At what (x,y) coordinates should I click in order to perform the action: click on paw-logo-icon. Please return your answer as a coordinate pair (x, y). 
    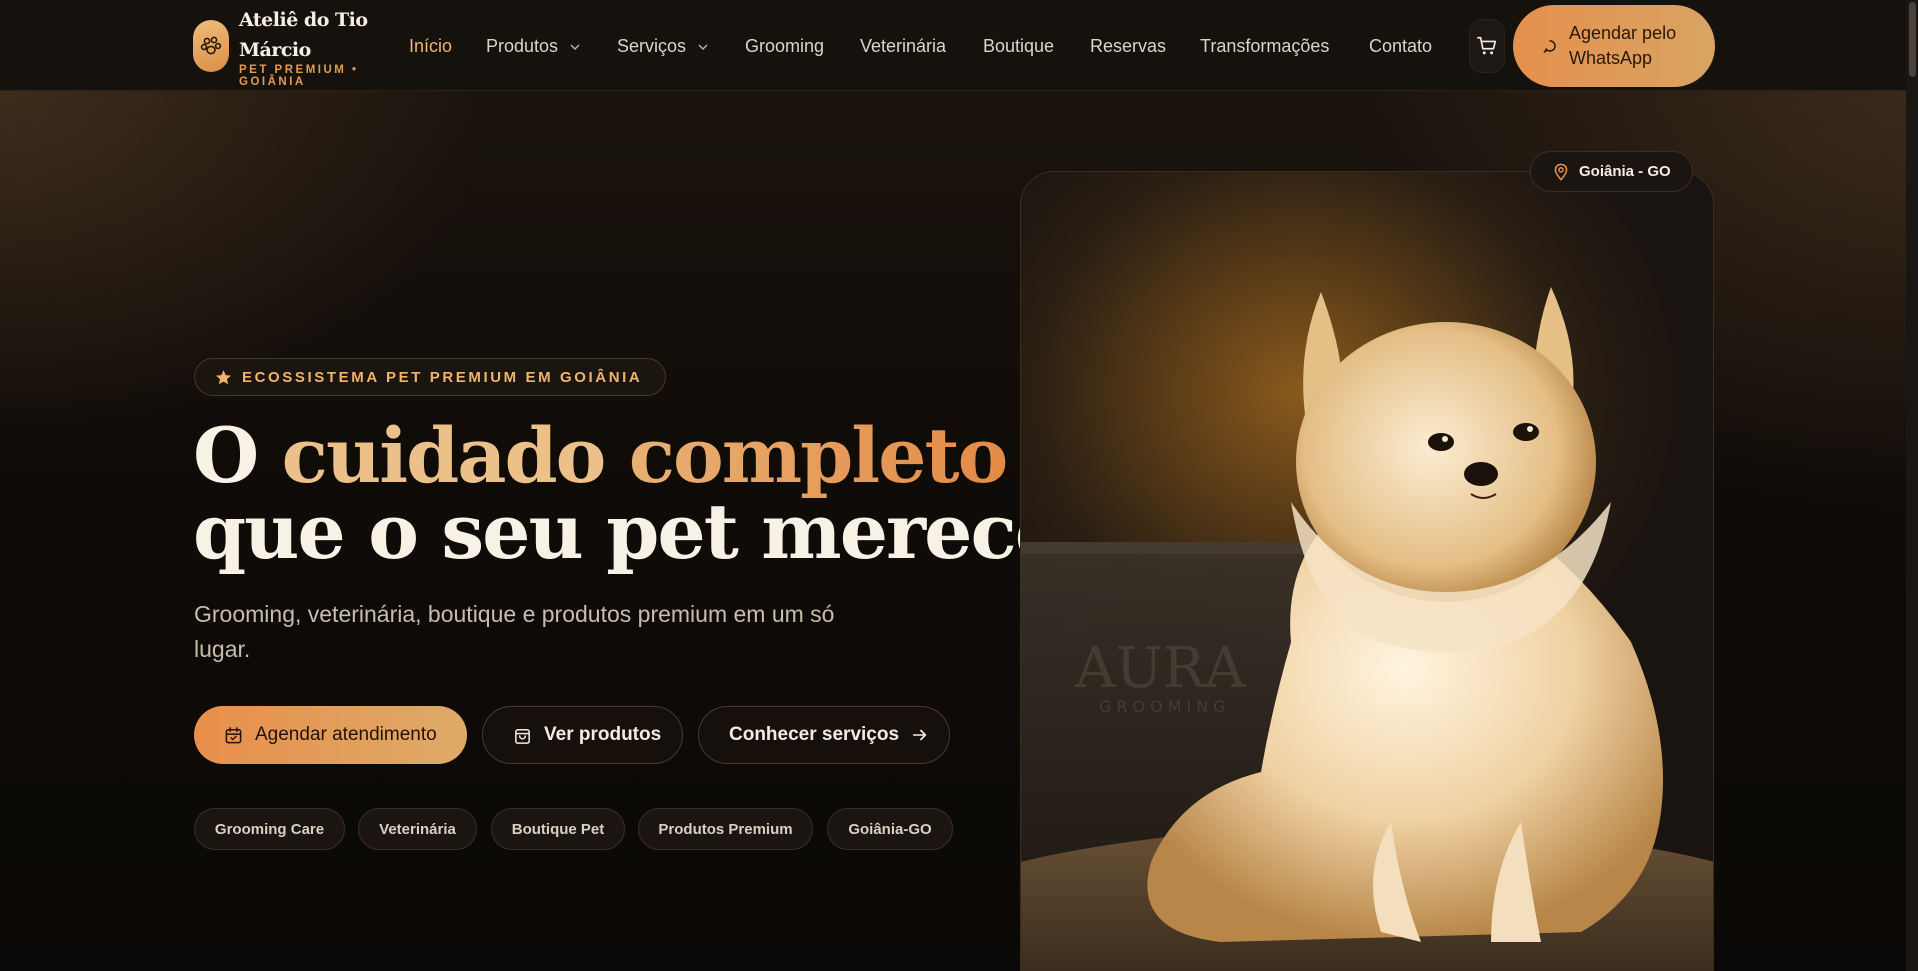
    Looking at the image, I should click on (211, 46).